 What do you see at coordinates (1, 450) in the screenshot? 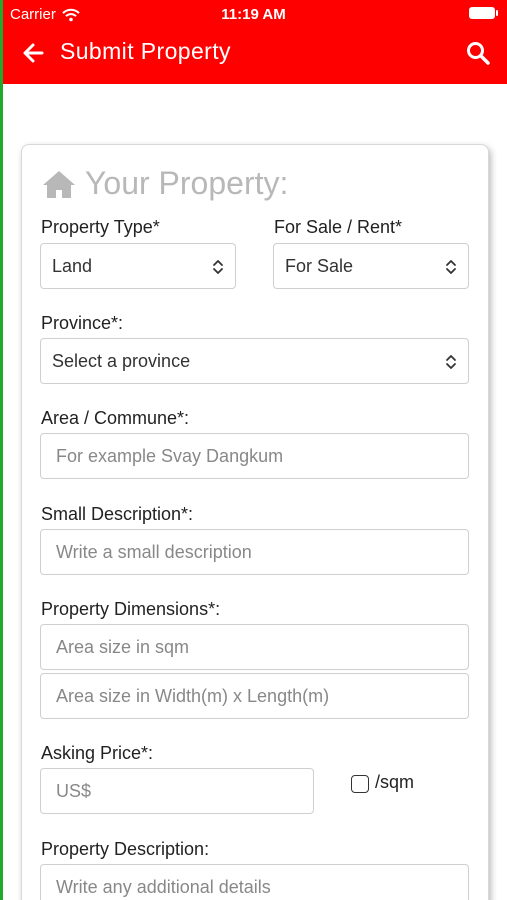
I see `left-edge-strip` at bounding box center [1, 450].